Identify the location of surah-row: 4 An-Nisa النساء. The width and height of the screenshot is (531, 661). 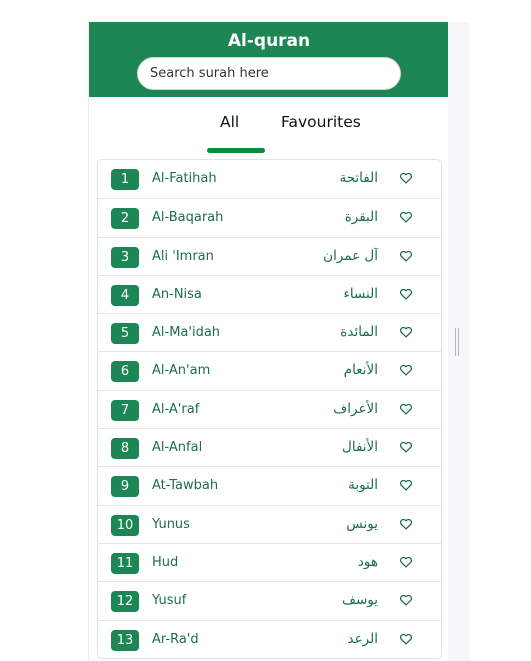
(269, 293).